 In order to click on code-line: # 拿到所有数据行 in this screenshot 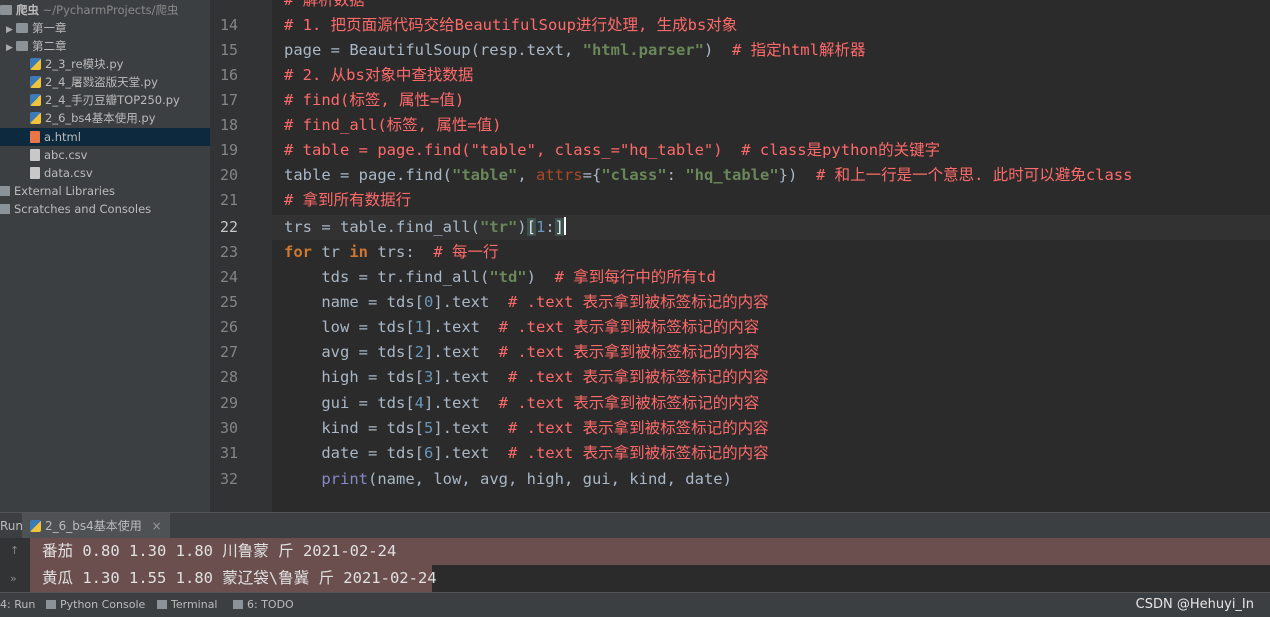, I will do `click(348, 200)`.